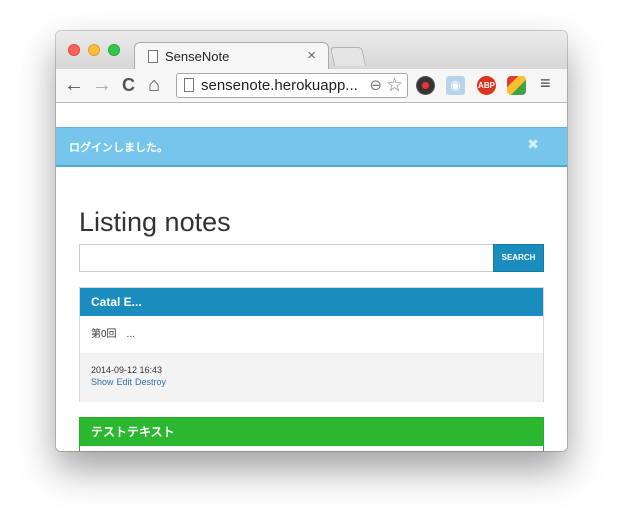  I want to click on zoom-window-button, so click(114, 50).